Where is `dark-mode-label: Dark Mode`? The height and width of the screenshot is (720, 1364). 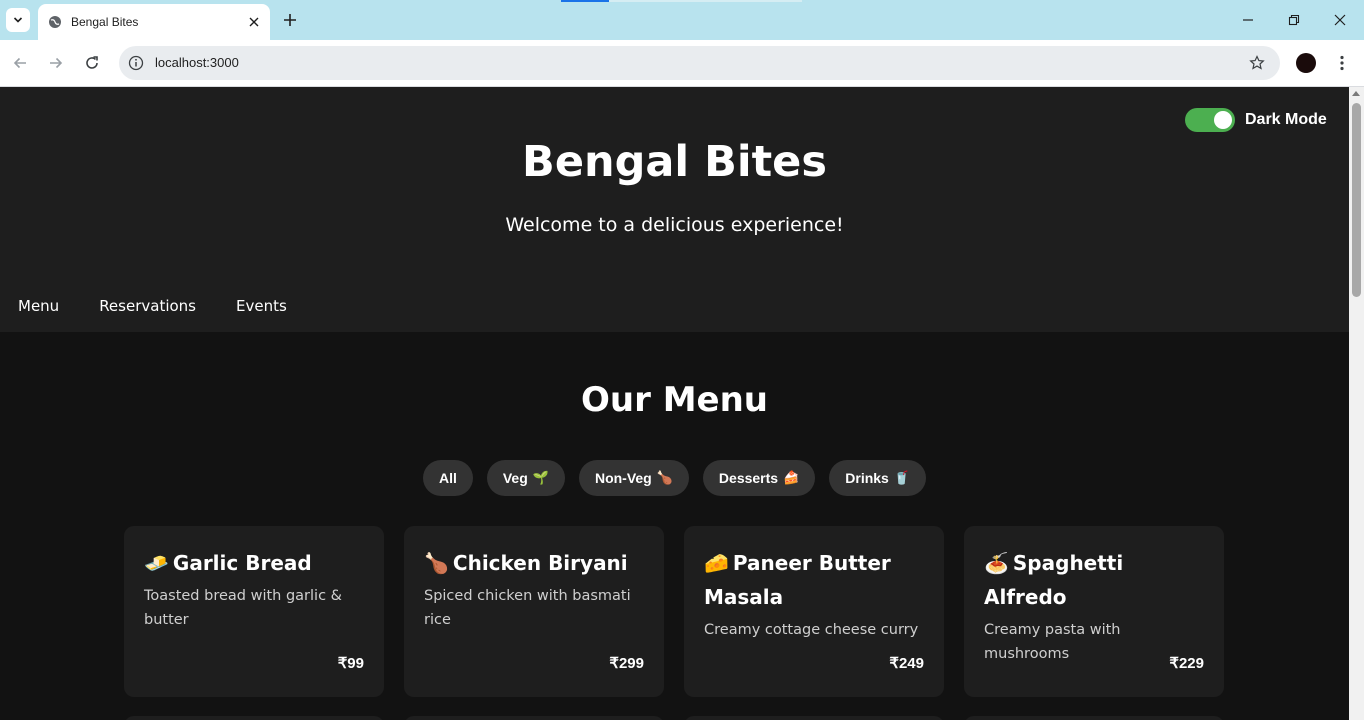
dark-mode-label: Dark Mode is located at coordinates (1286, 119).